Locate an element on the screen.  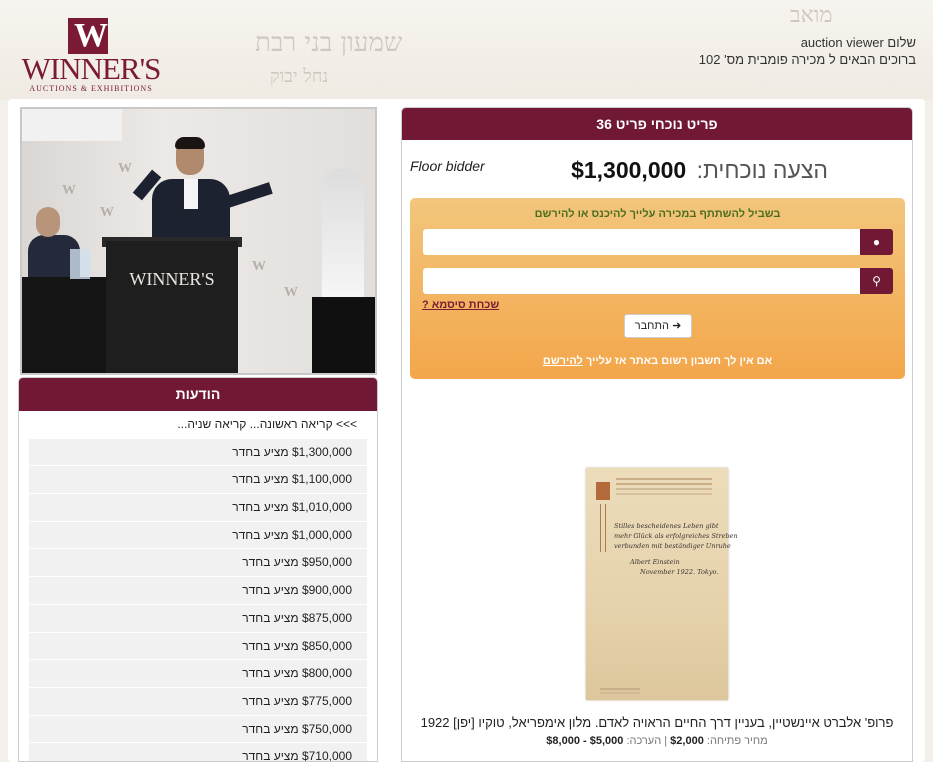
key-icon: ⚲ is located at coordinates (876, 281).